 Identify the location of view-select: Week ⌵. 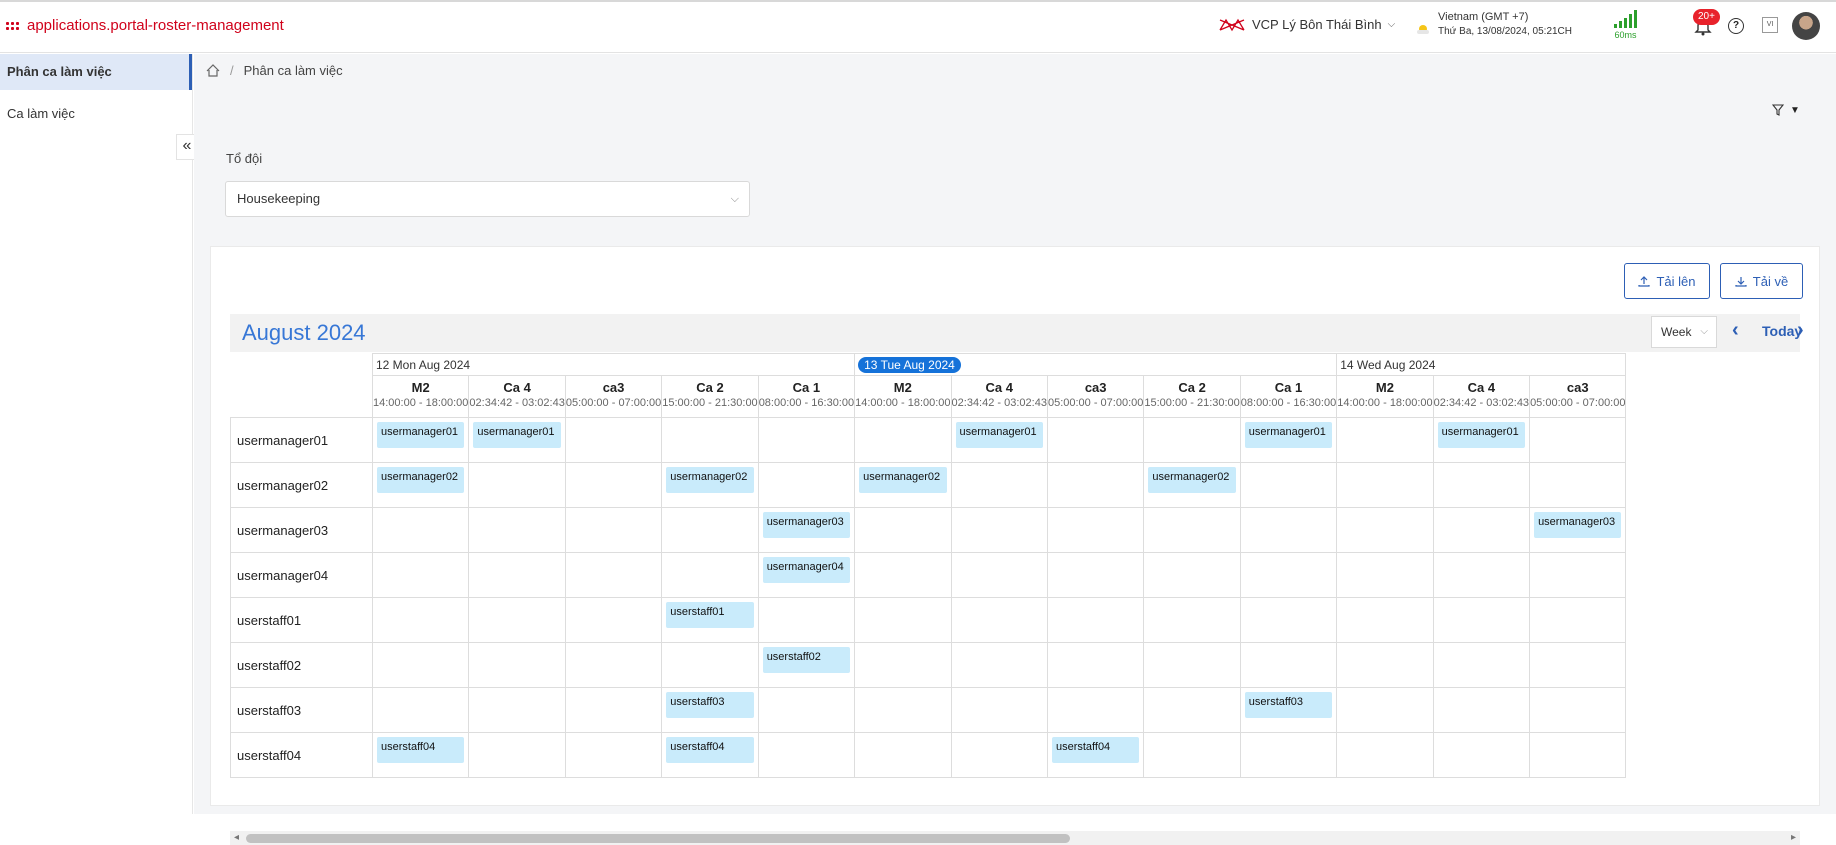
(1684, 332).